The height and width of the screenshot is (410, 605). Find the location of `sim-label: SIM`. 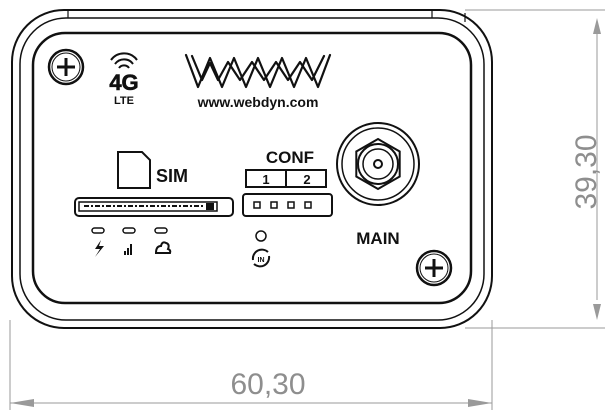

sim-label: SIM is located at coordinates (172, 176).